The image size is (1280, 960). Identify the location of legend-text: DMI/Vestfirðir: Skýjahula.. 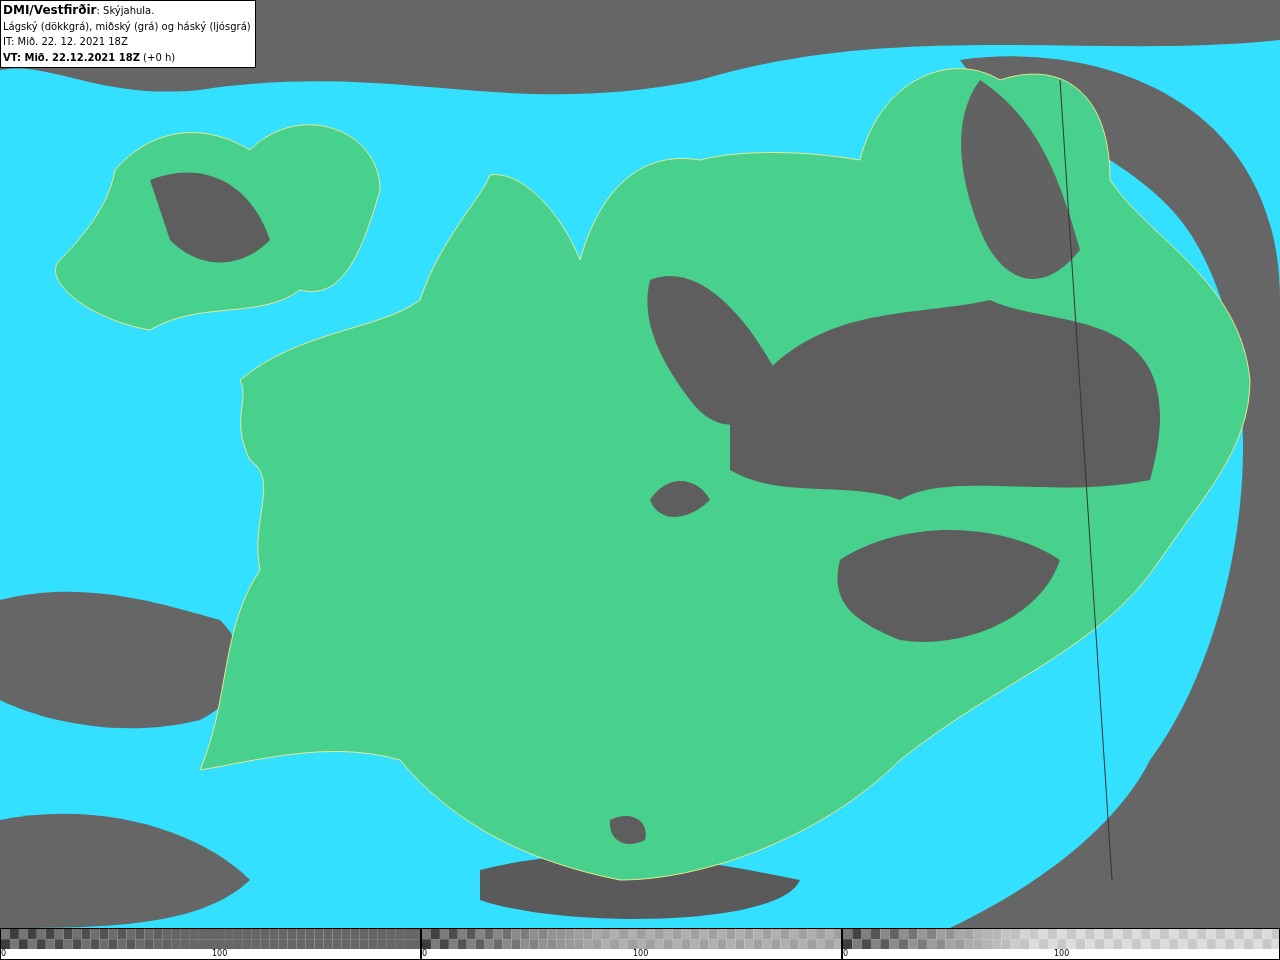
(79, 11).